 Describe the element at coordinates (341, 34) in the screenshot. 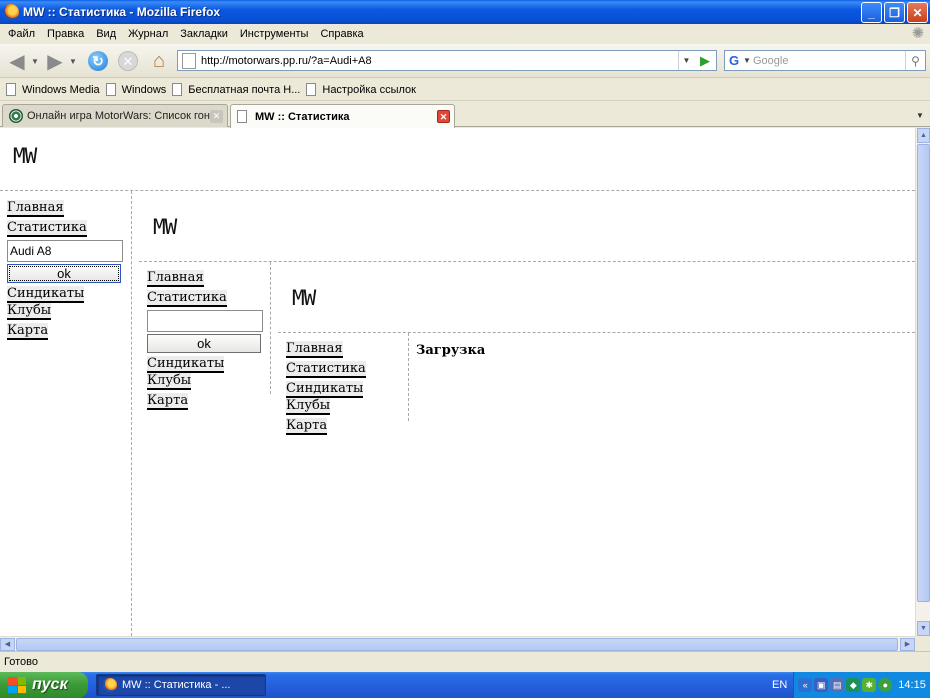

I see `menu-help: Справка` at that location.